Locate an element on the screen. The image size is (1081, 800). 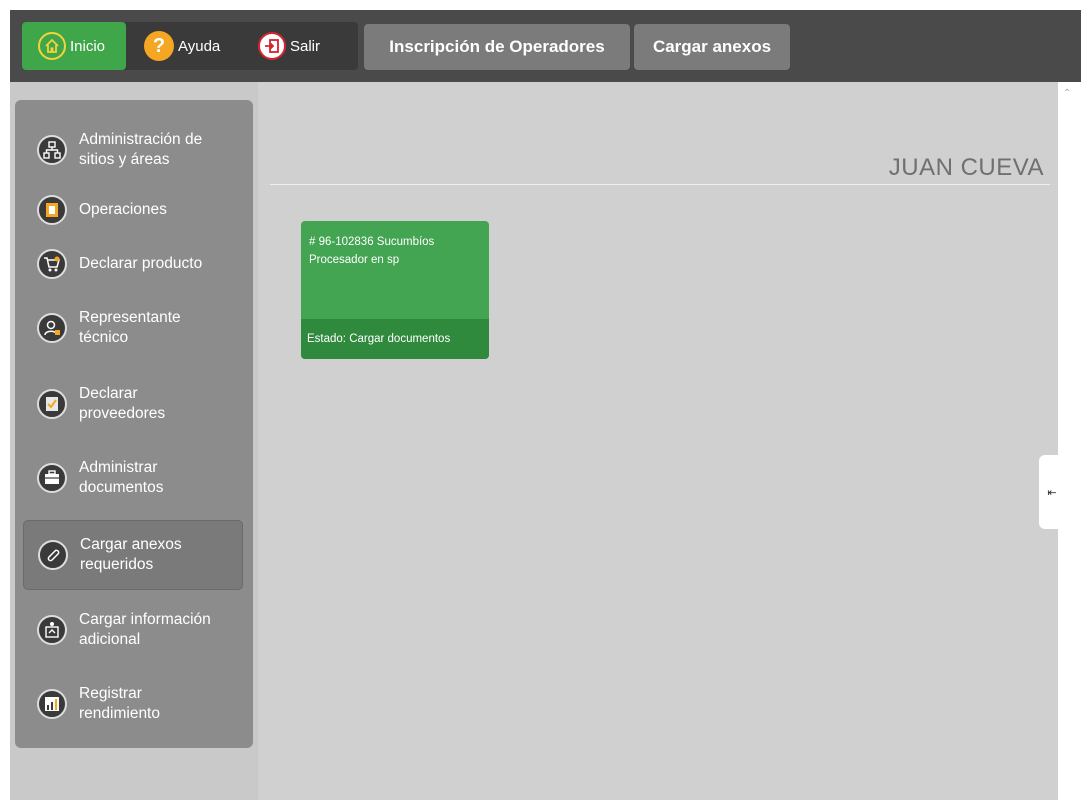
sidebar-item-declare-suppliers: Declarar proveedores is located at coordinates (133, 404).